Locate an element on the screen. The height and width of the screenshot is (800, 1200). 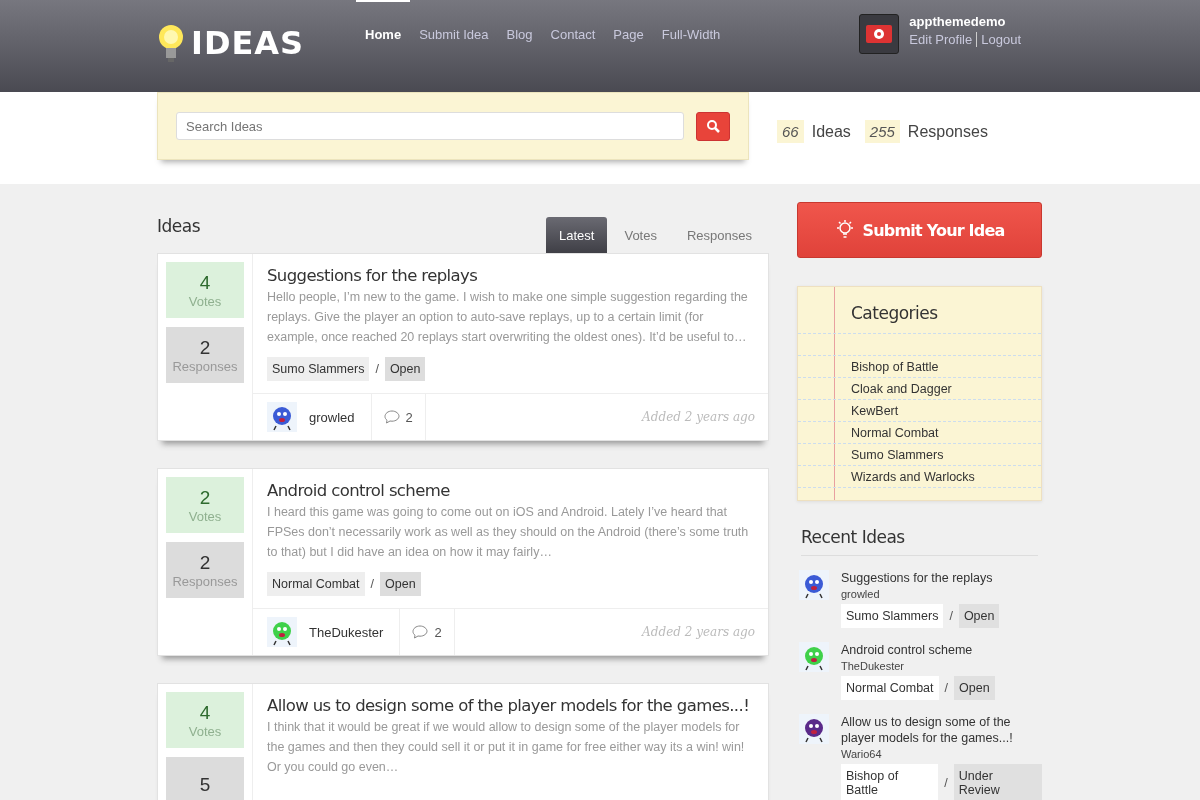
recent-idea-link: Allow us to design some of the player models for the games...! is located at coordinates (941, 730).